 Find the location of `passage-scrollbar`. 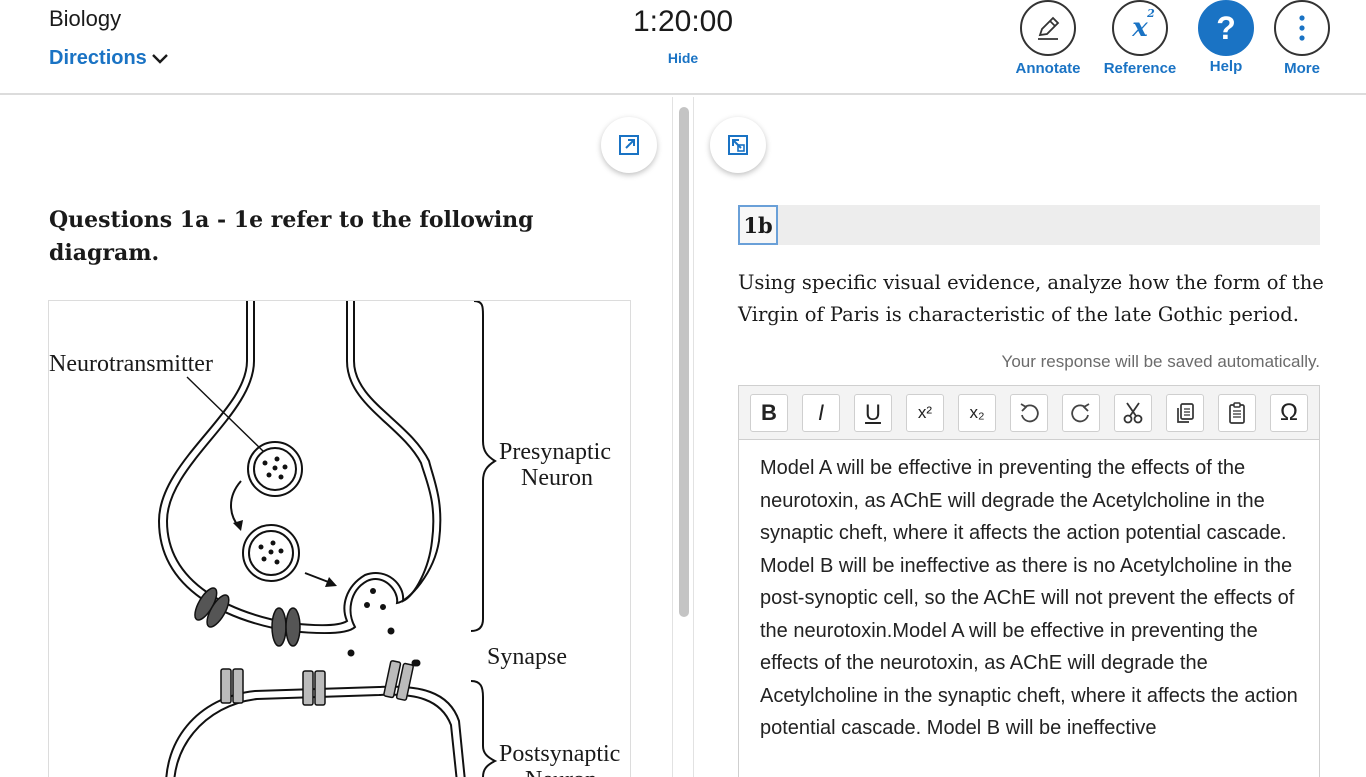

passage-scrollbar is located at coordinates (684, 362).